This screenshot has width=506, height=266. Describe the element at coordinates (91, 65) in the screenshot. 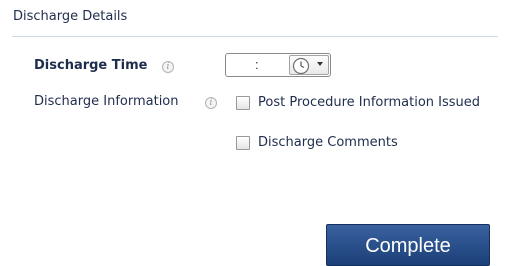

I see `discharge-time-label: Discharge Time` at that location.